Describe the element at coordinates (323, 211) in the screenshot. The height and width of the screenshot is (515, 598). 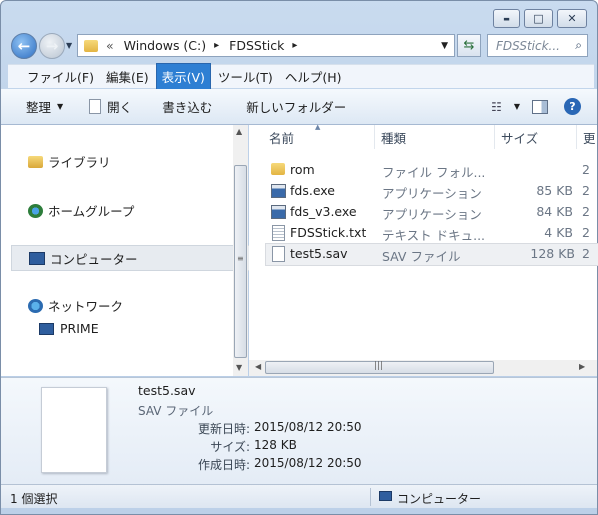
I see `file-name: fds_v3.exe` at that location.